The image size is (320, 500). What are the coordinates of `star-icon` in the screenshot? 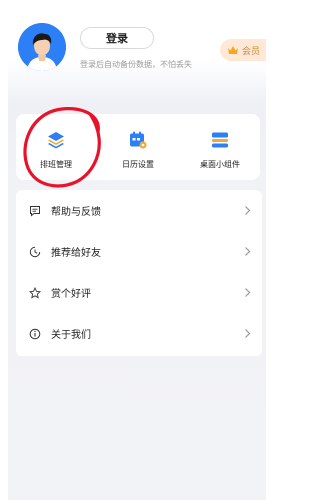 It's located at (35, 292).